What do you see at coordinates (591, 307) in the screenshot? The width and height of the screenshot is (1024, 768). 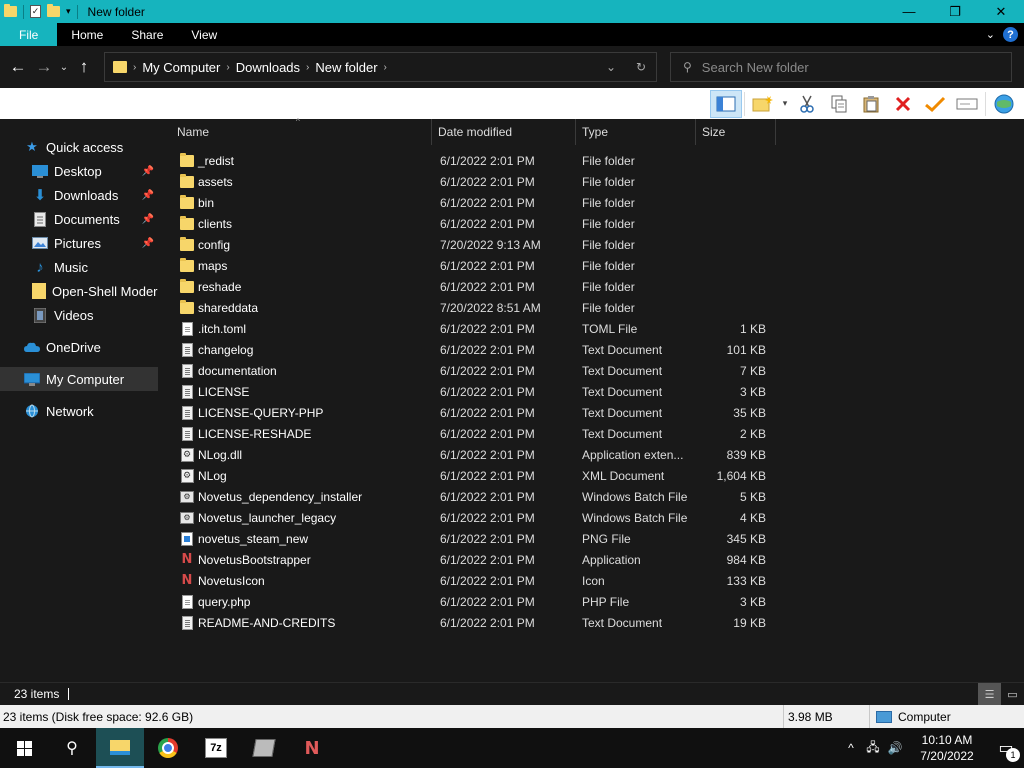 I see `file-row: shareddata 7/20/2022 8:51 AM File folder` at bounding box center [591, 307].